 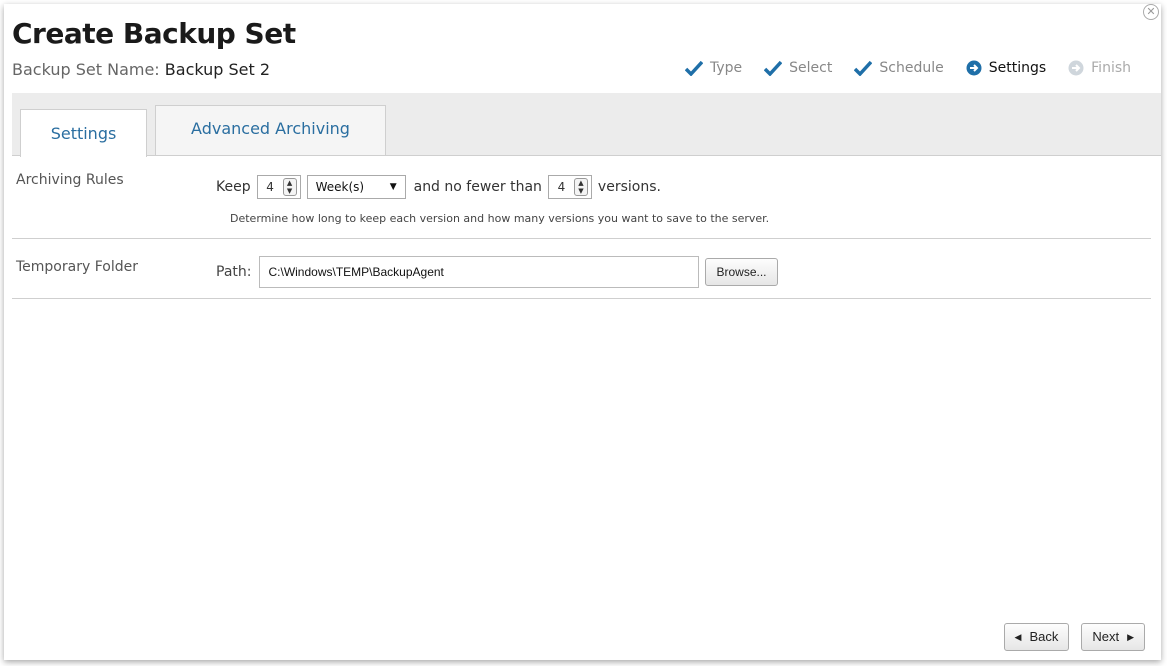 I want to click on tab-bar: Settings Advanced Archiving, so click(x=586, y=125).